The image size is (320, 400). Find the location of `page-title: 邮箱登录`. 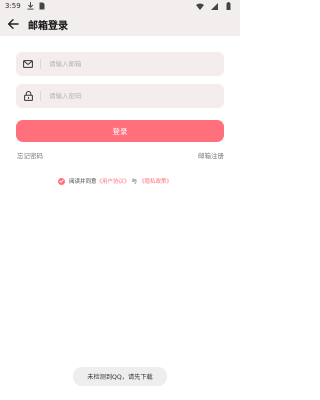

page-title: 邮箱登录 is located at coordinates (48, 26).